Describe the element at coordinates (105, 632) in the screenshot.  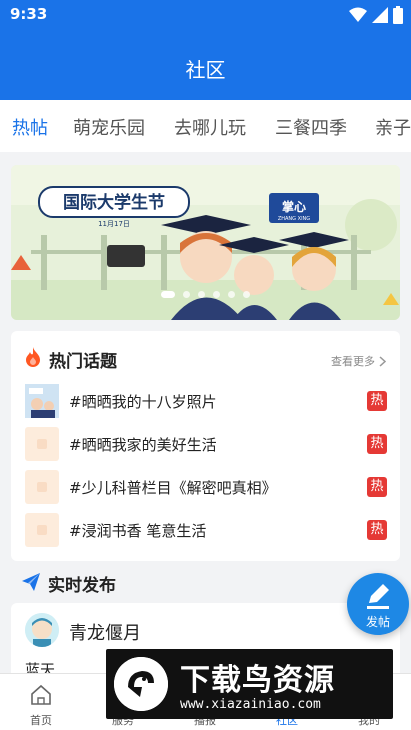
I see `post-username: 青龙偃月` at that location.